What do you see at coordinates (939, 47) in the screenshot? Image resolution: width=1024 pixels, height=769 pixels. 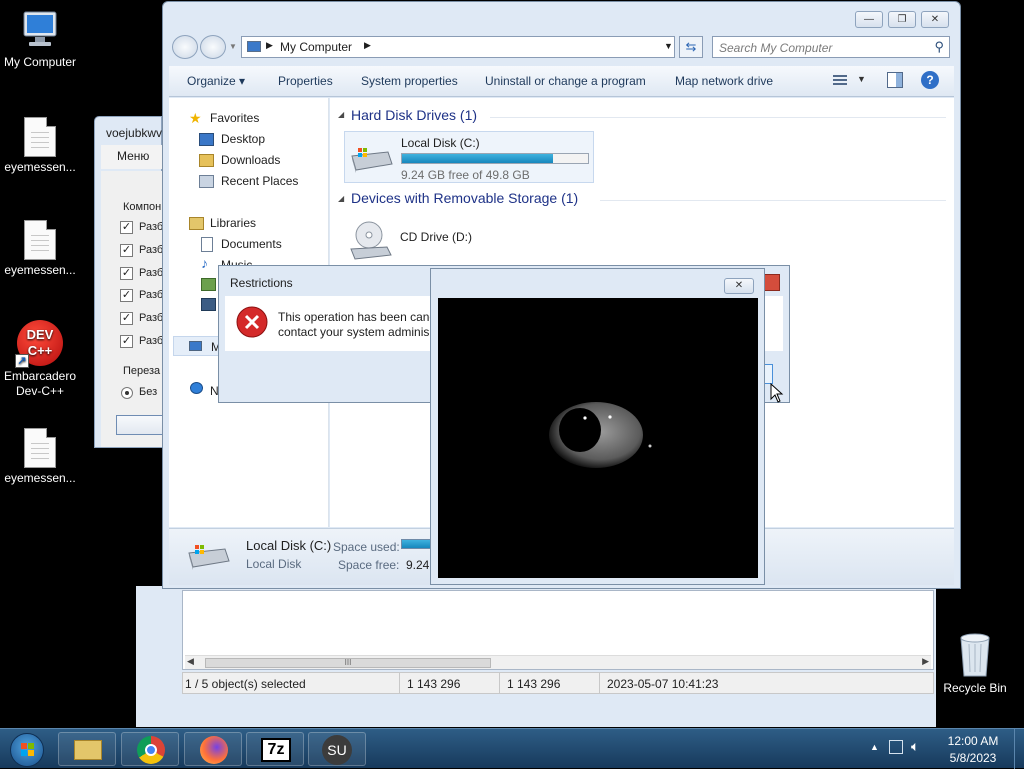 I see `search-icon: ⚲` at bounding box center [939, 47].